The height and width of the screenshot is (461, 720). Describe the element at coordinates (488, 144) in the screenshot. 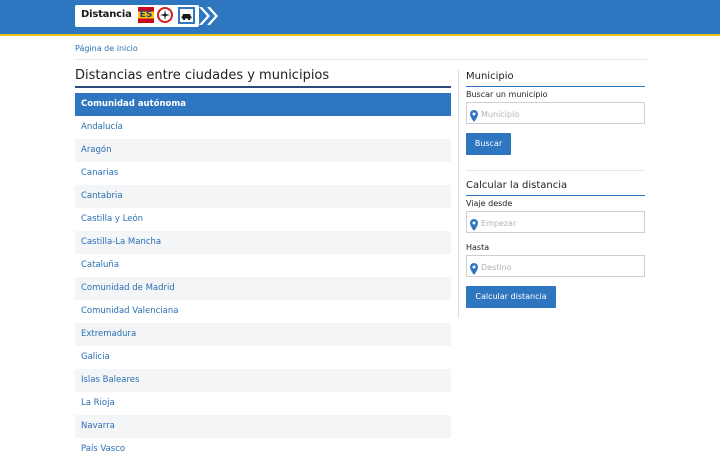

I see `buscar-button: Buscar` at that location.